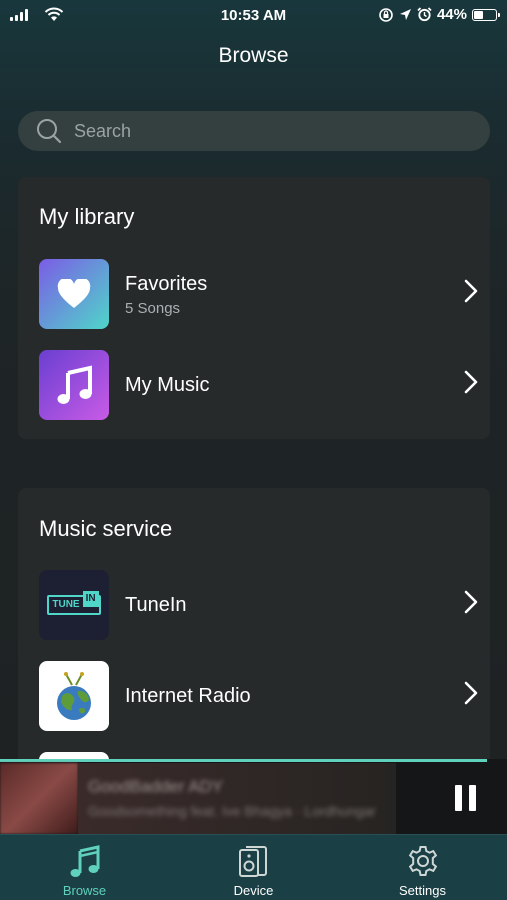  Describe the element at coordinates (106, 528) in the screenshot. I see `music-service-title: Music service` at that location.